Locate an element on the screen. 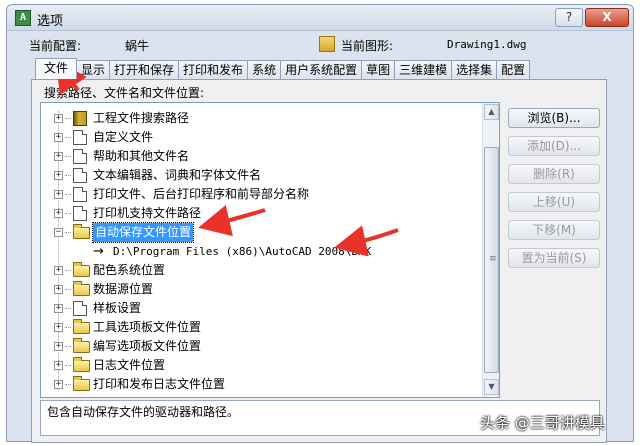 This screenshot has height=445, width=640. tab-system: 系统 is located at coordinates (264, 69).